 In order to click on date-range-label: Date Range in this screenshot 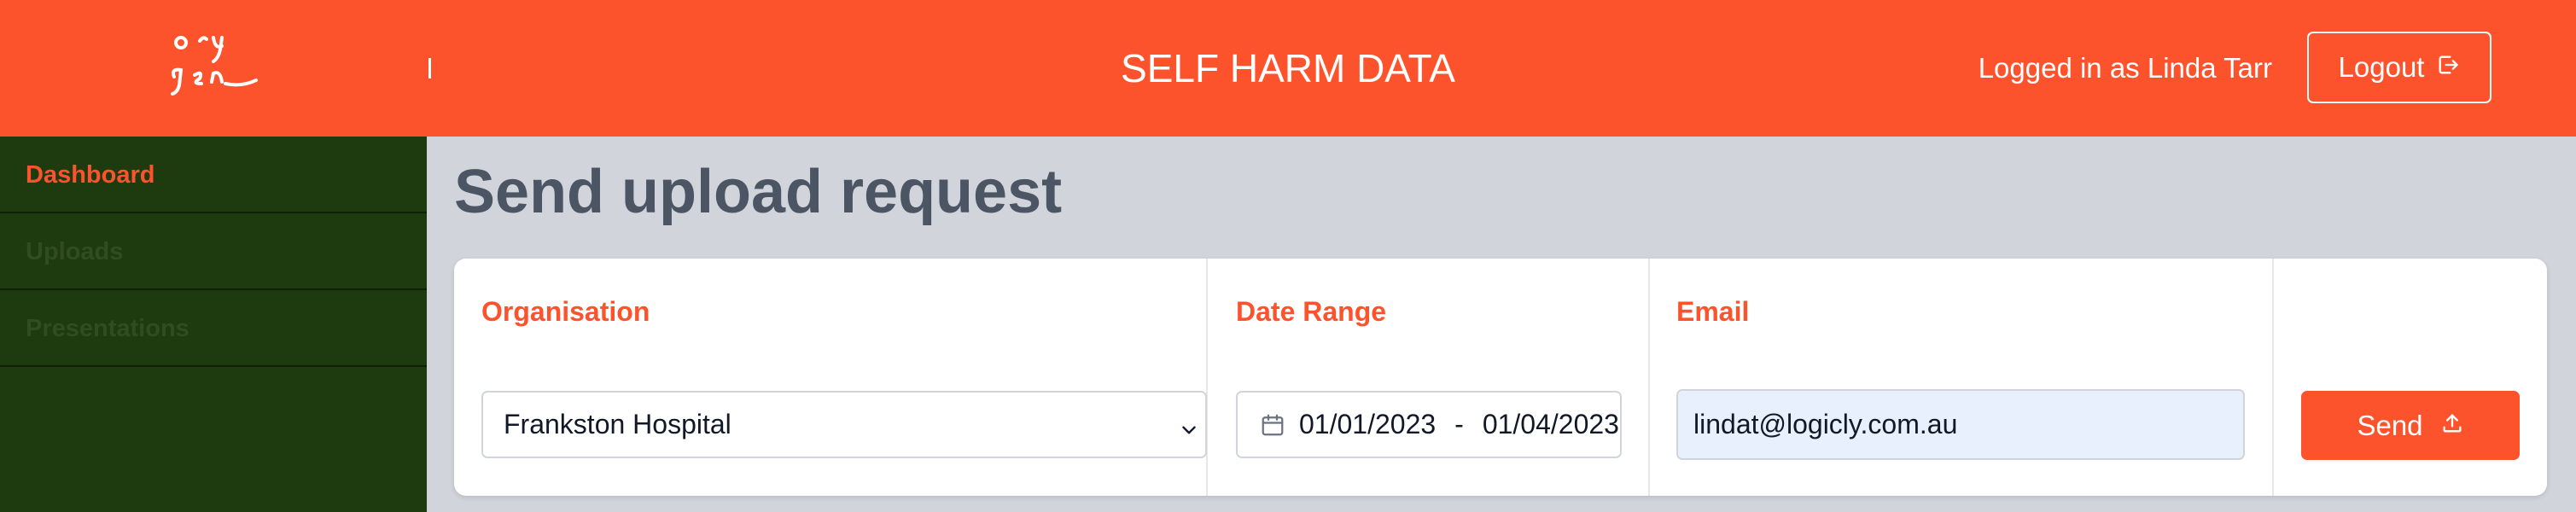, I will do `click(1311, 311)`.